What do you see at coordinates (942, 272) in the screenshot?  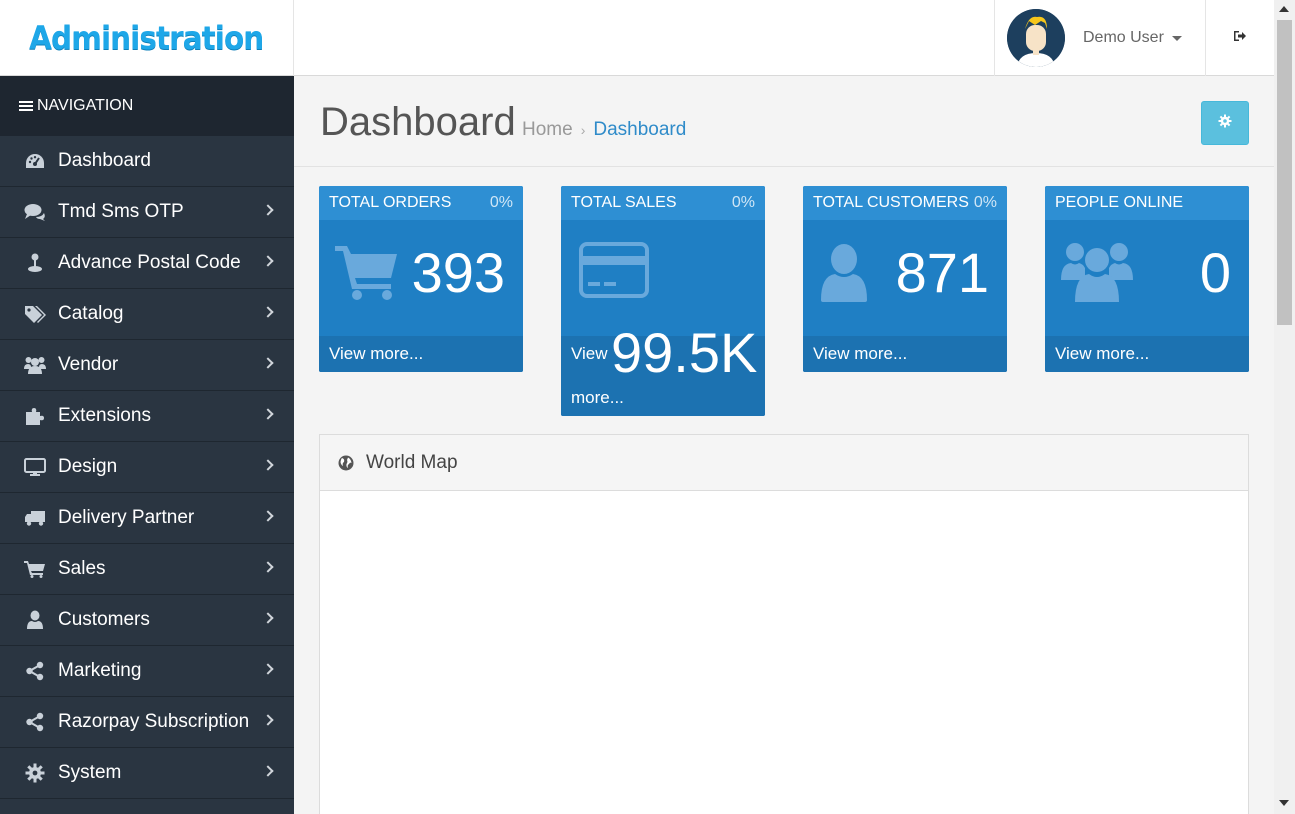 I see `tile-value: 871` at bounding box center [942, 272].